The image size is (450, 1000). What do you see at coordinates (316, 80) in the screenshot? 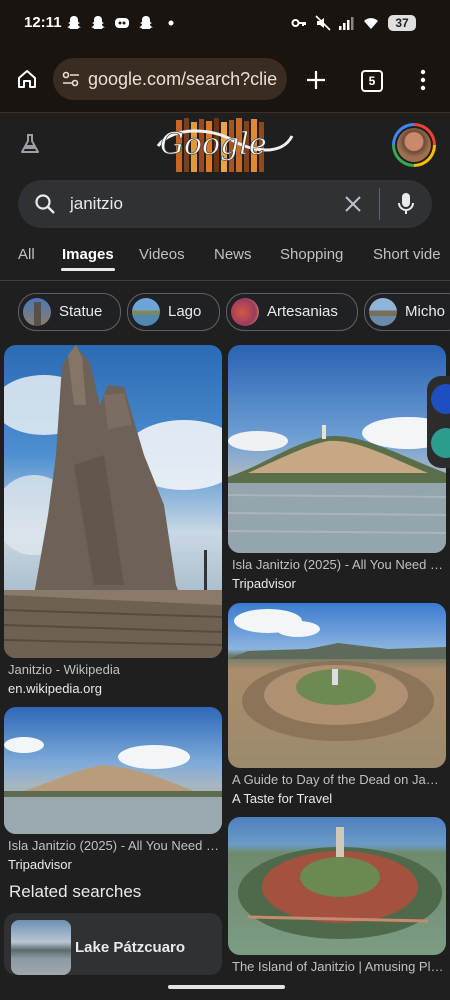
I see `new-tab-icon` at bounding box center [316, 80].